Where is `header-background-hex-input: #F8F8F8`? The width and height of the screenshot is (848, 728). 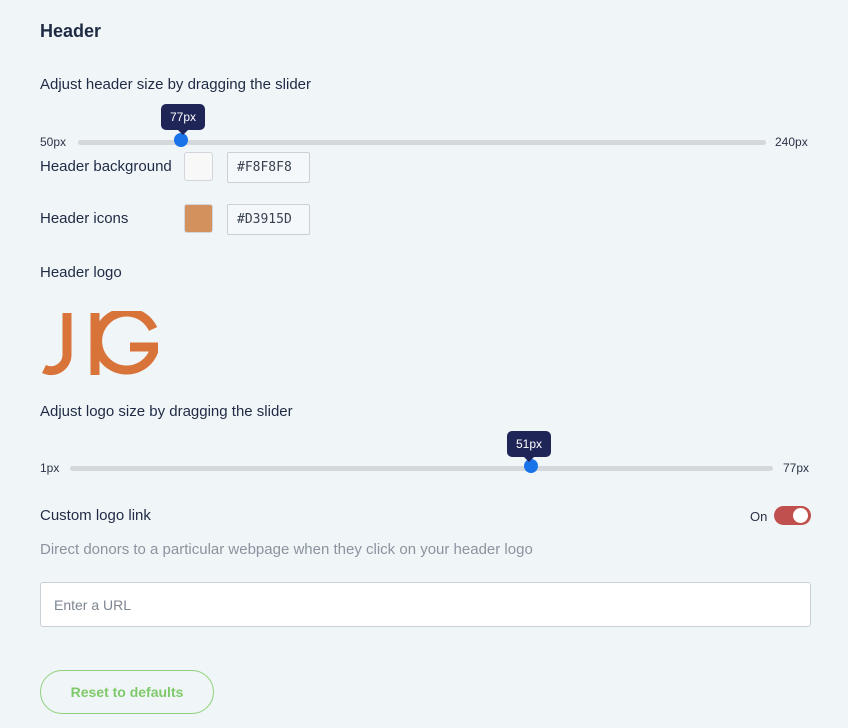
header-background-hex-input: #F8F8F8 is located at coordinates (268, 167).